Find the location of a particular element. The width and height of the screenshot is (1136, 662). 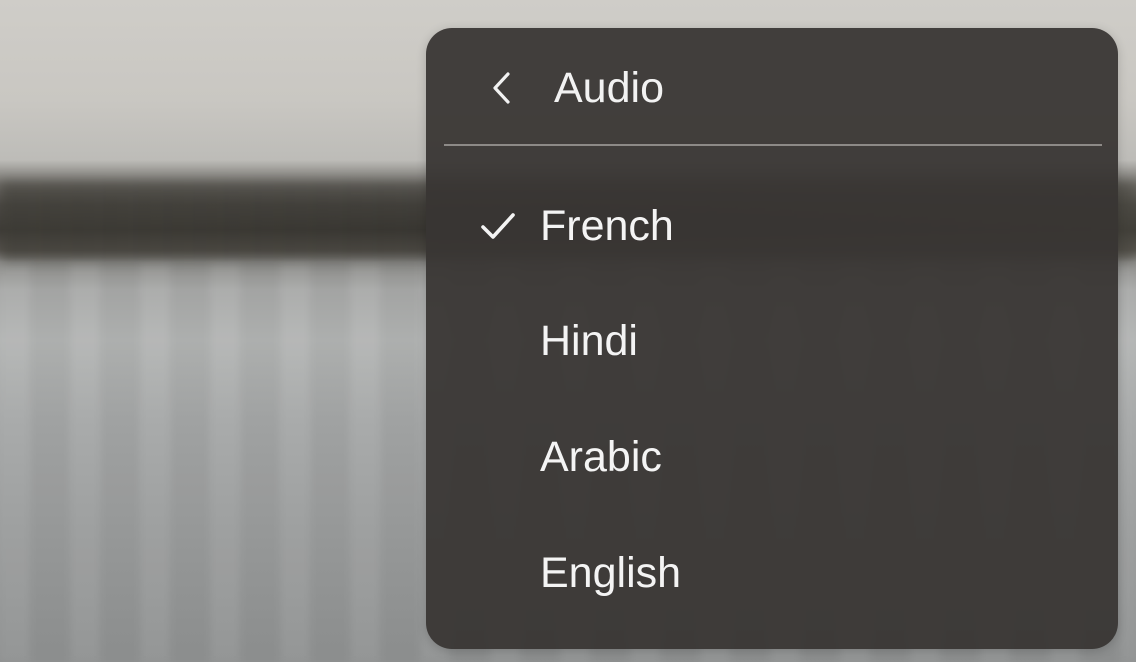

back-button is located at coordinates (501, 88).